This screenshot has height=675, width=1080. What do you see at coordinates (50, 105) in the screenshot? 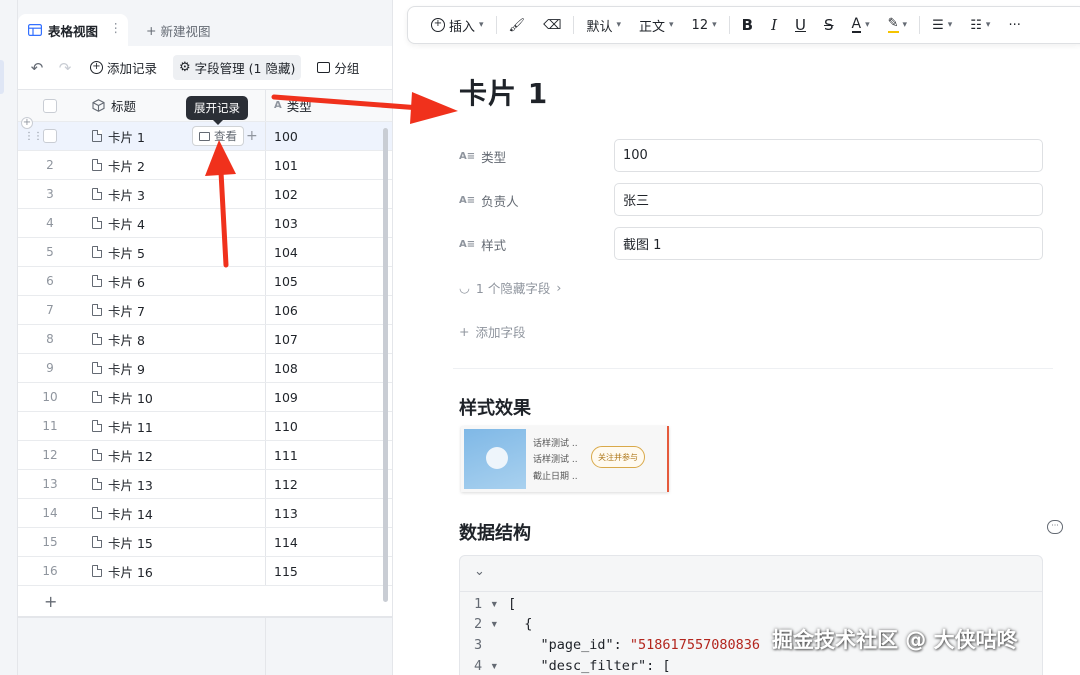
I see `select-all-checkbox` at bounding box center [50, 105].